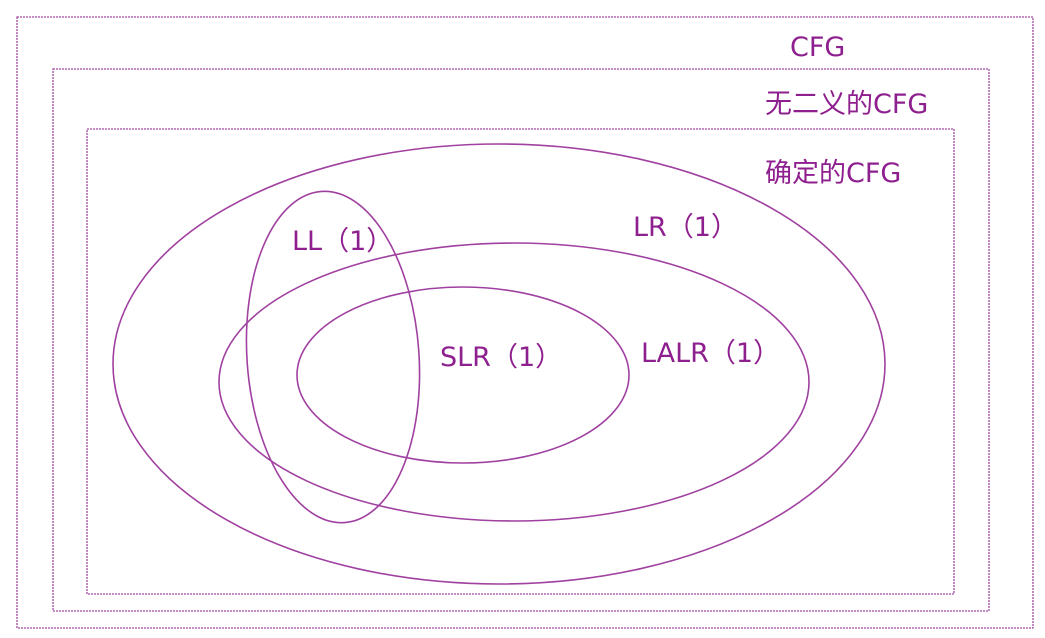 The width and height of the screenshot is (1045, 638). What do you see at coordinates (817, 47) in the screenshot?
I see `cfg-label: CFG` at bounding box center [817, 47].